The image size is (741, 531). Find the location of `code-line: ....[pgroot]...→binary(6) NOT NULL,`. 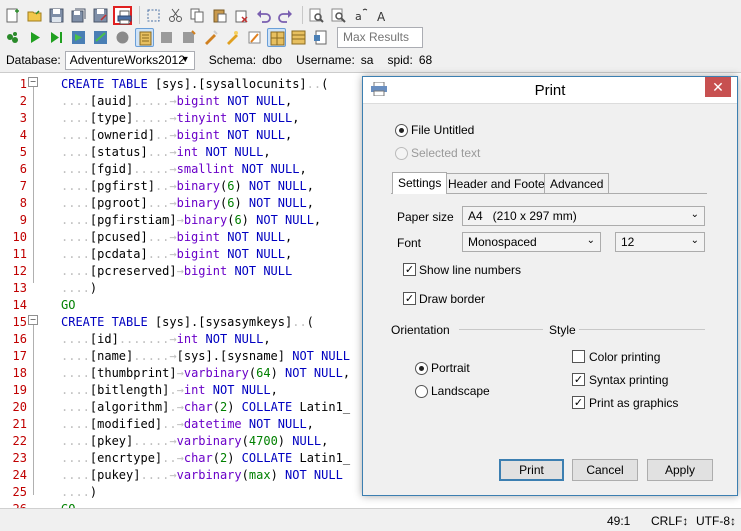

code-line: ....[pgroot]...→binary(6) NOT NULL, is located at coordinates (187, 203).